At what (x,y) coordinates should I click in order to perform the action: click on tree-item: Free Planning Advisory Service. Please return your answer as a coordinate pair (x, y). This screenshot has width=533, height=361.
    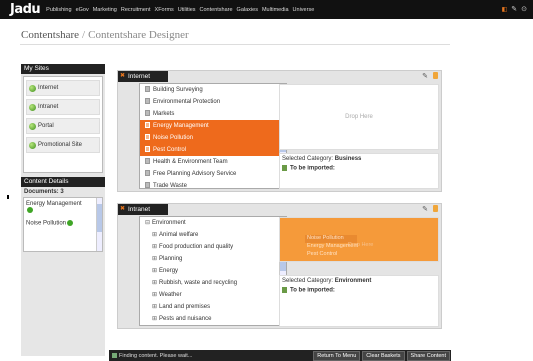
    Looking at the image, I should click on (213, 174).